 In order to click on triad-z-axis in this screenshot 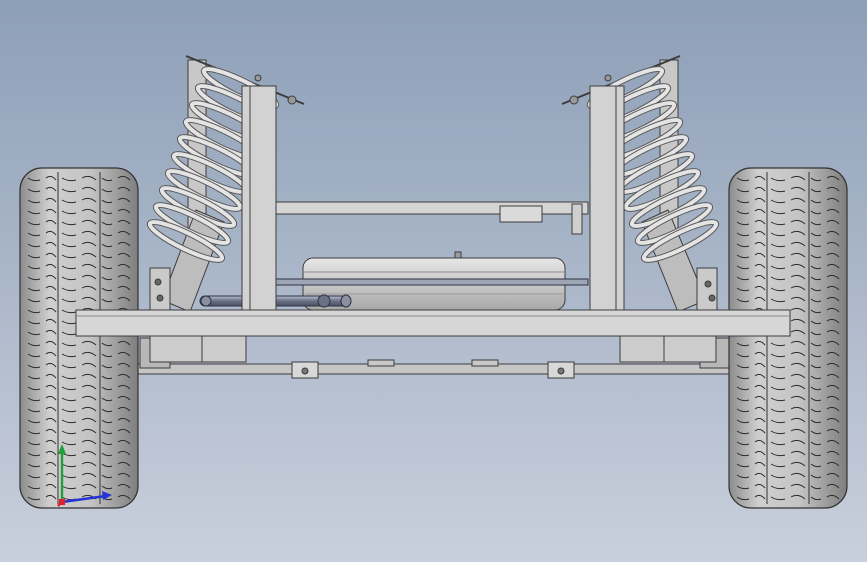, I will do `click(84, 499)`.